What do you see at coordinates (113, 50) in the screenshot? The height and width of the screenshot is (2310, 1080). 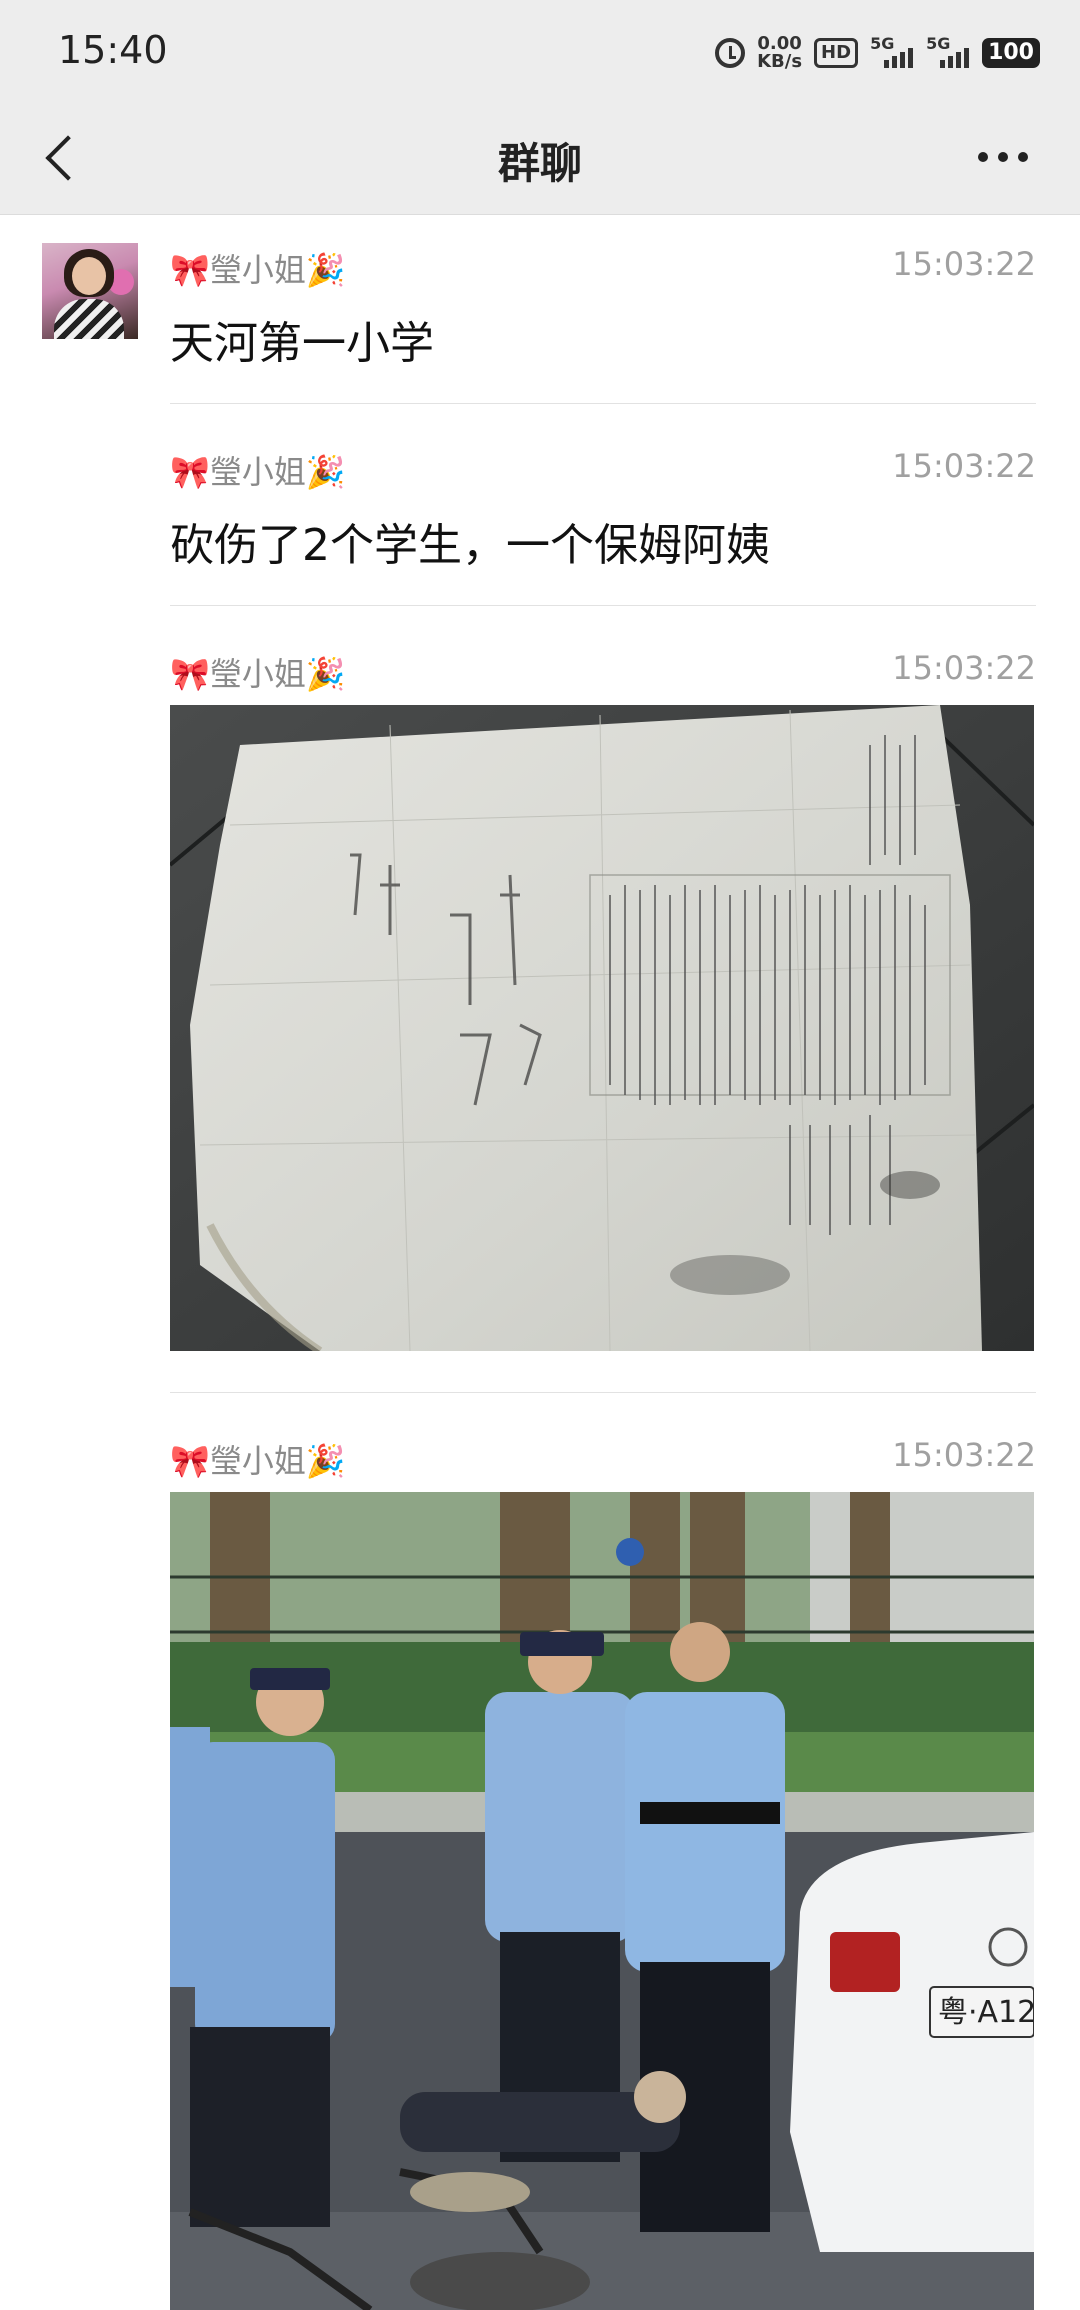 I see `status-time: 15:40` at bounding box center [113, 50].